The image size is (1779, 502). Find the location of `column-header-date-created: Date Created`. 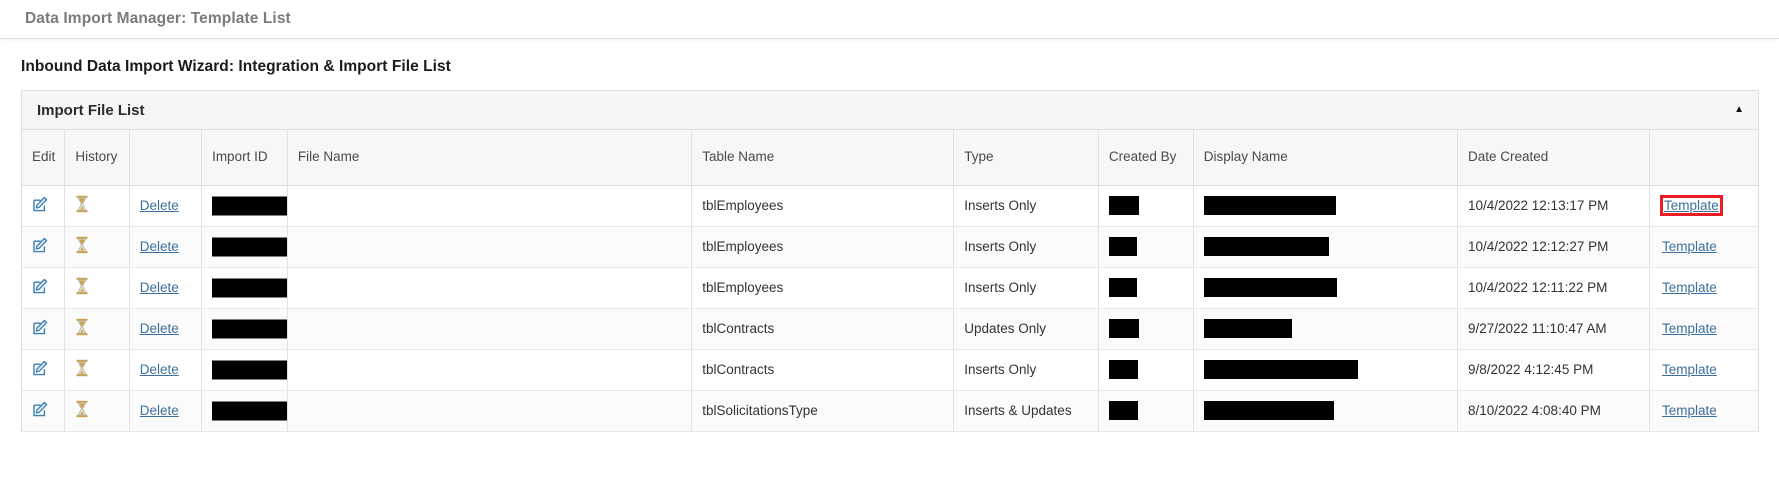

column-header-date-created: Date Created is located at coordinates (1553, 158).